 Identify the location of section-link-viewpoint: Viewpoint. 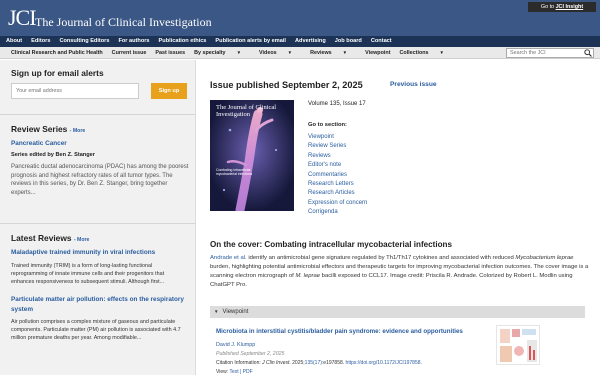
(337, 137).